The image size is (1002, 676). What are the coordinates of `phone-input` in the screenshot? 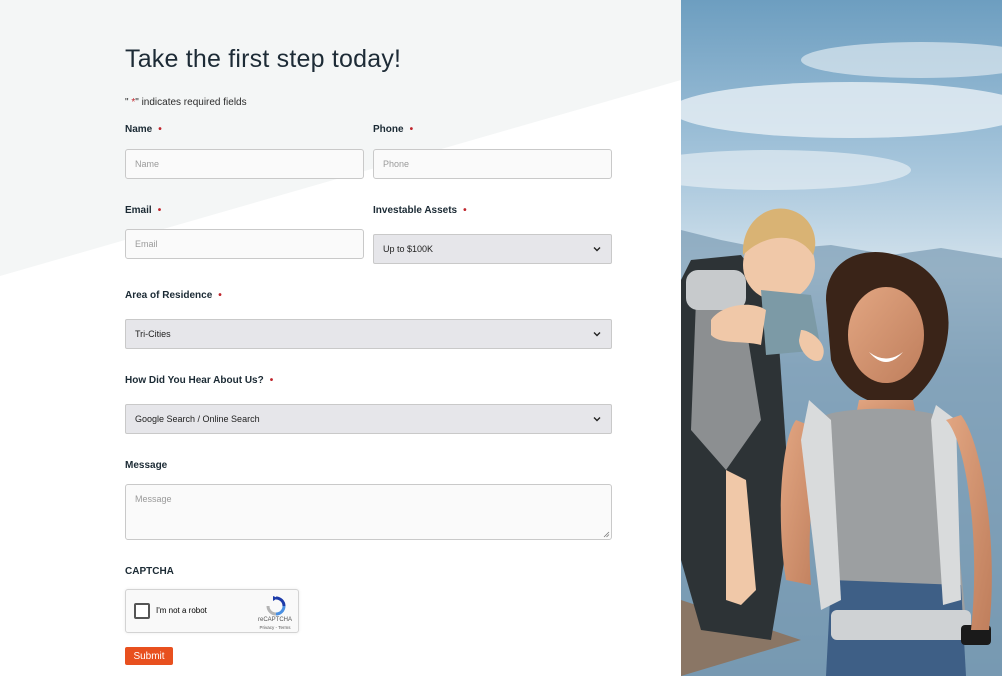 It's located at (492, 164).